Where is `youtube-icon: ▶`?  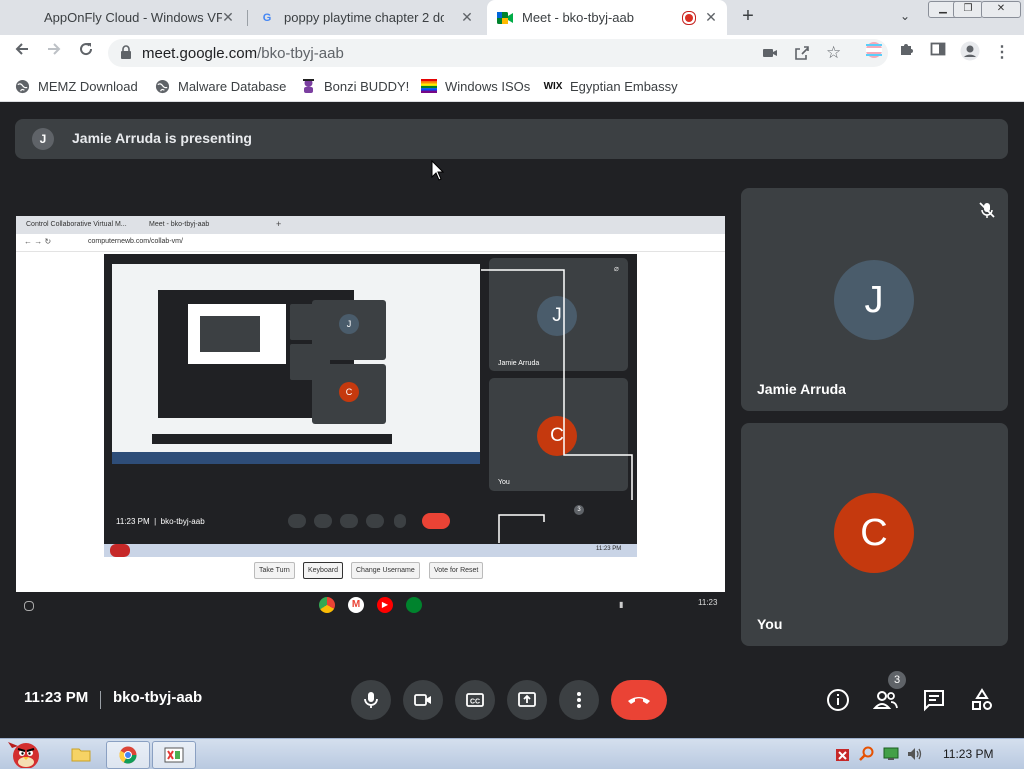
youtube-icon: ▶ is located at coordinates (385, 605).